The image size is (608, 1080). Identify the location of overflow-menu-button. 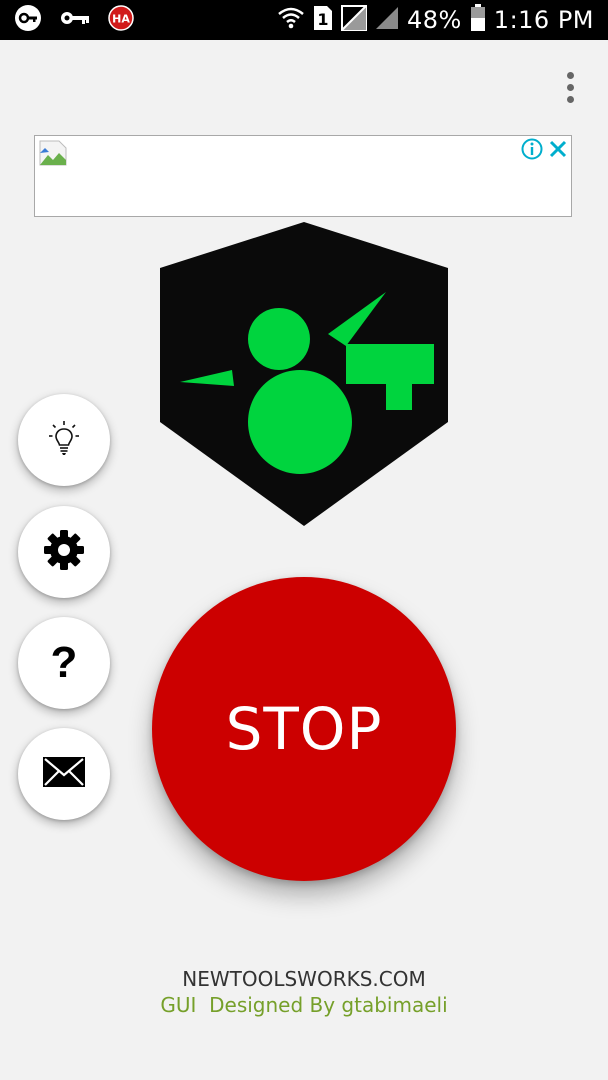
(570, 88).